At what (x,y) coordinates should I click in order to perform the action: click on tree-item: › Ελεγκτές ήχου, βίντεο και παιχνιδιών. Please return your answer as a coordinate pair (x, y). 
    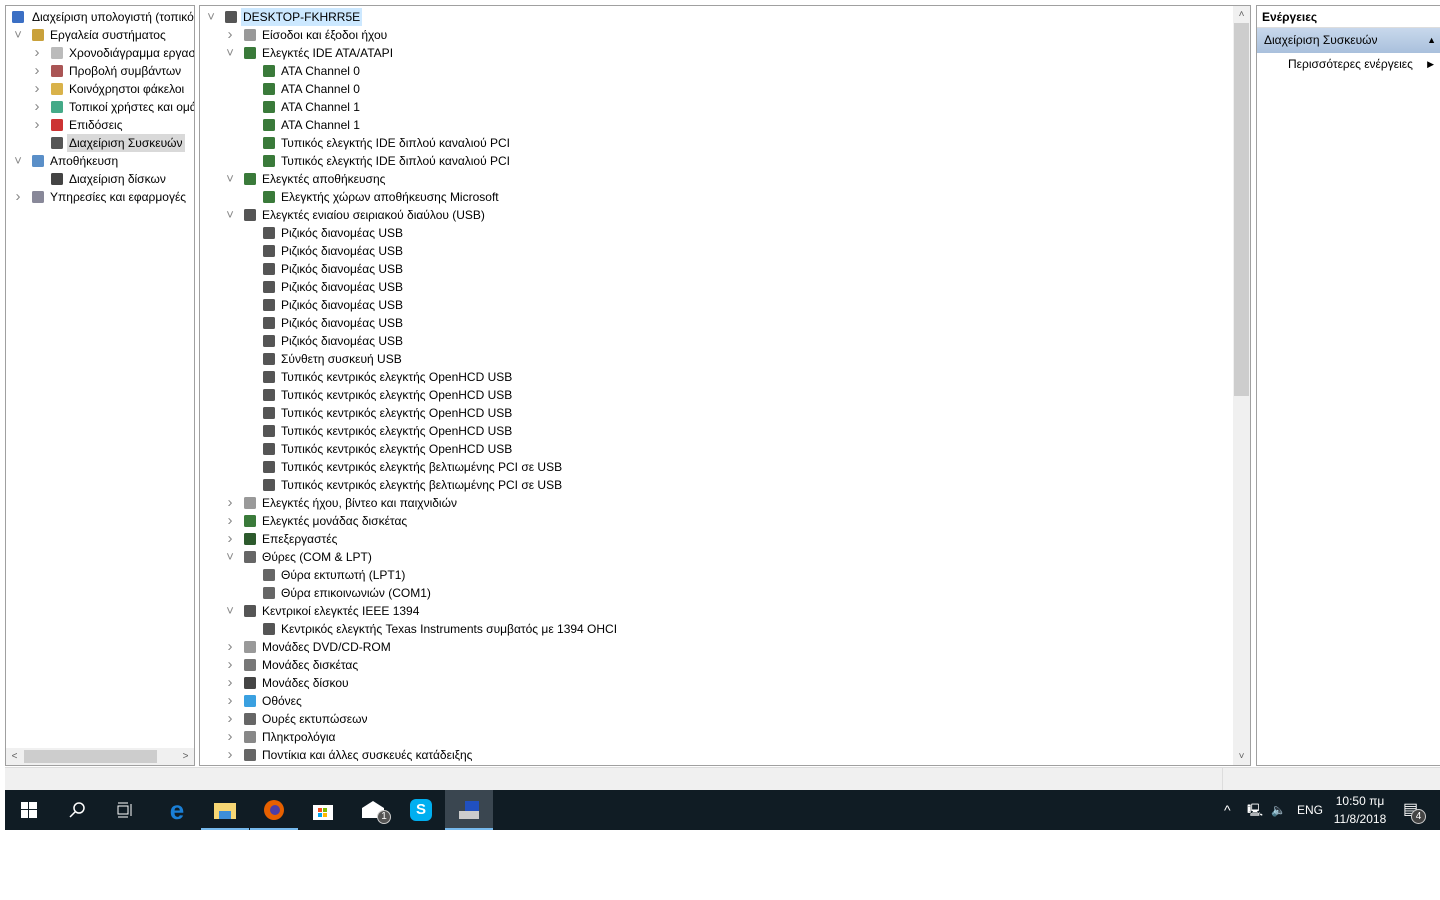
    Looking at the image, I should click on (725, 503).